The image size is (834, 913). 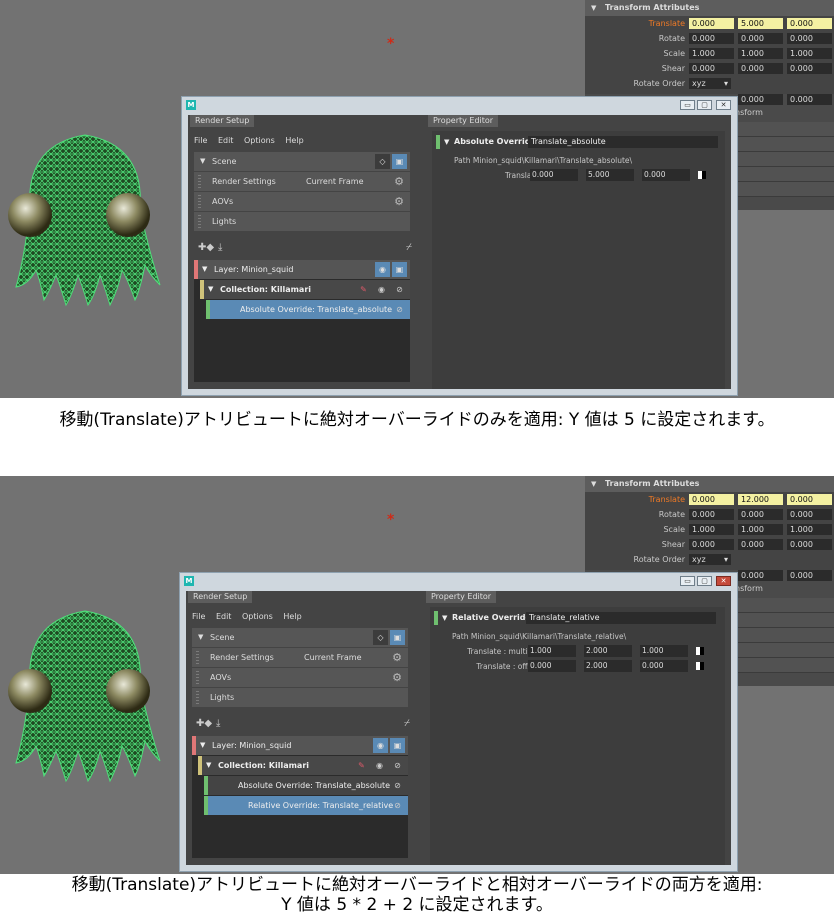 What do you see at coordinates (552, 651) in the screenshot?
I see `prop-x-field: 1.000` at bounding box center [552, 651].